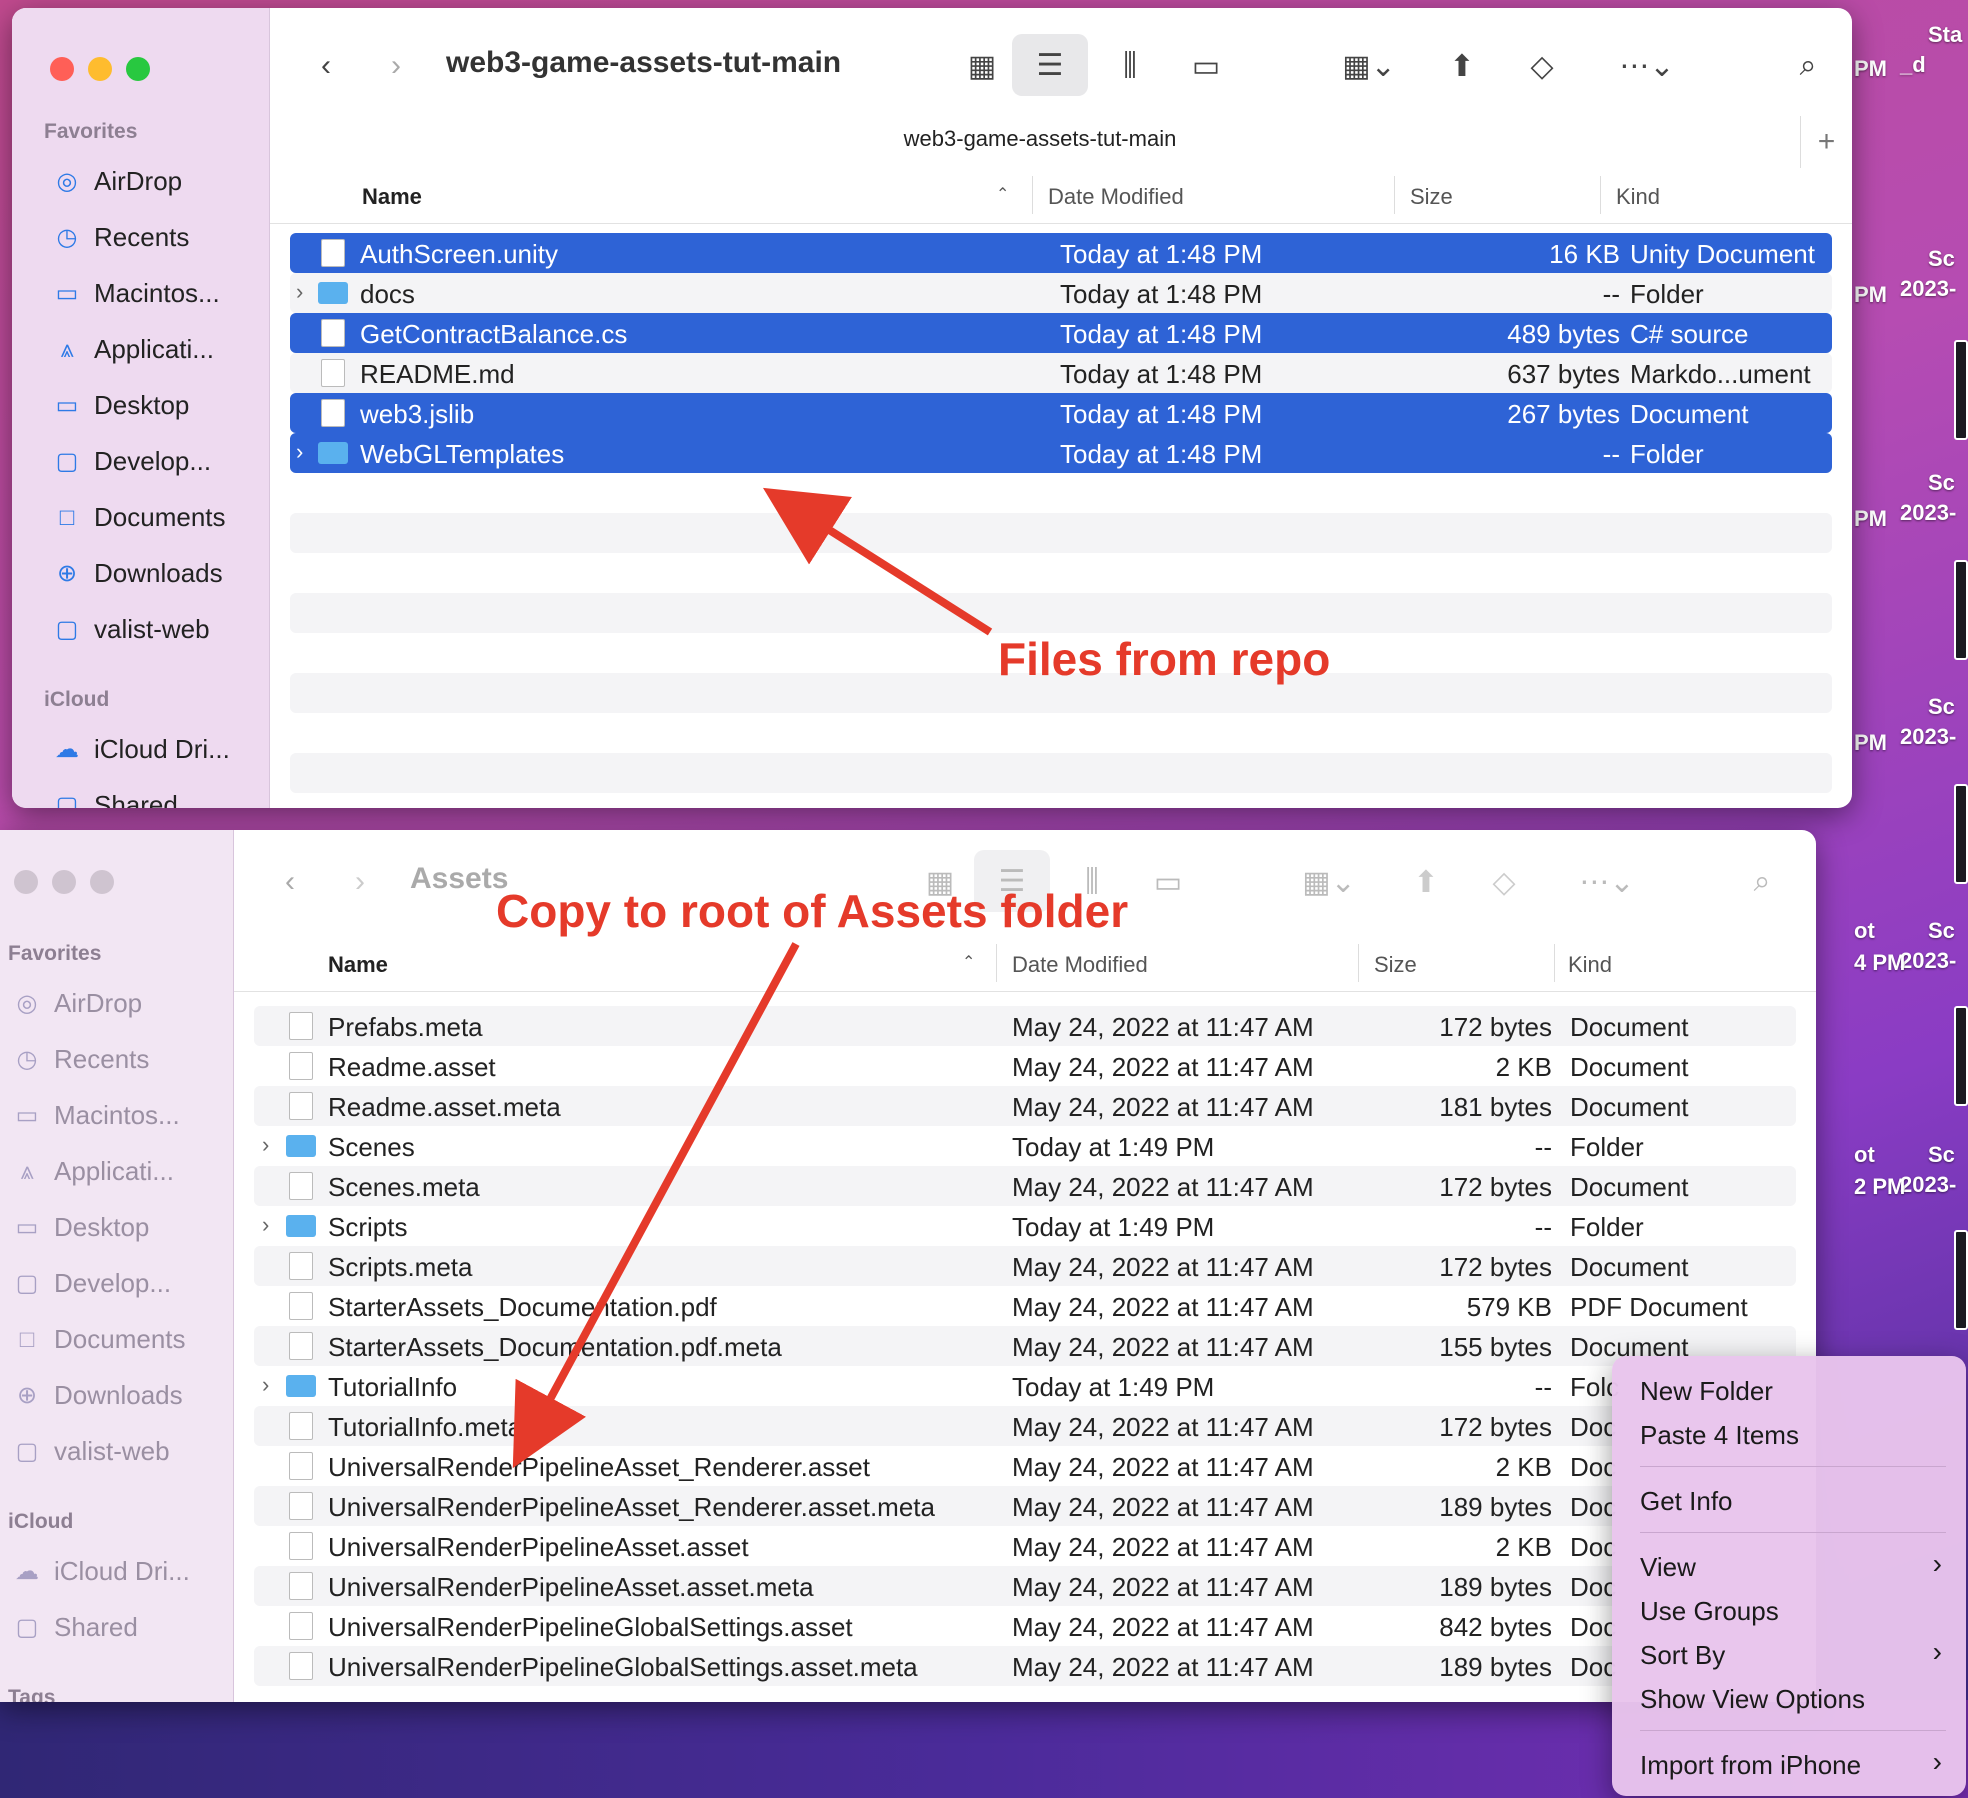 This screenshot has width=1968, height=1798. Describe the element at coordinates (1668, 1567) in the screenshot. I see `menu-item-view: View` at that location.